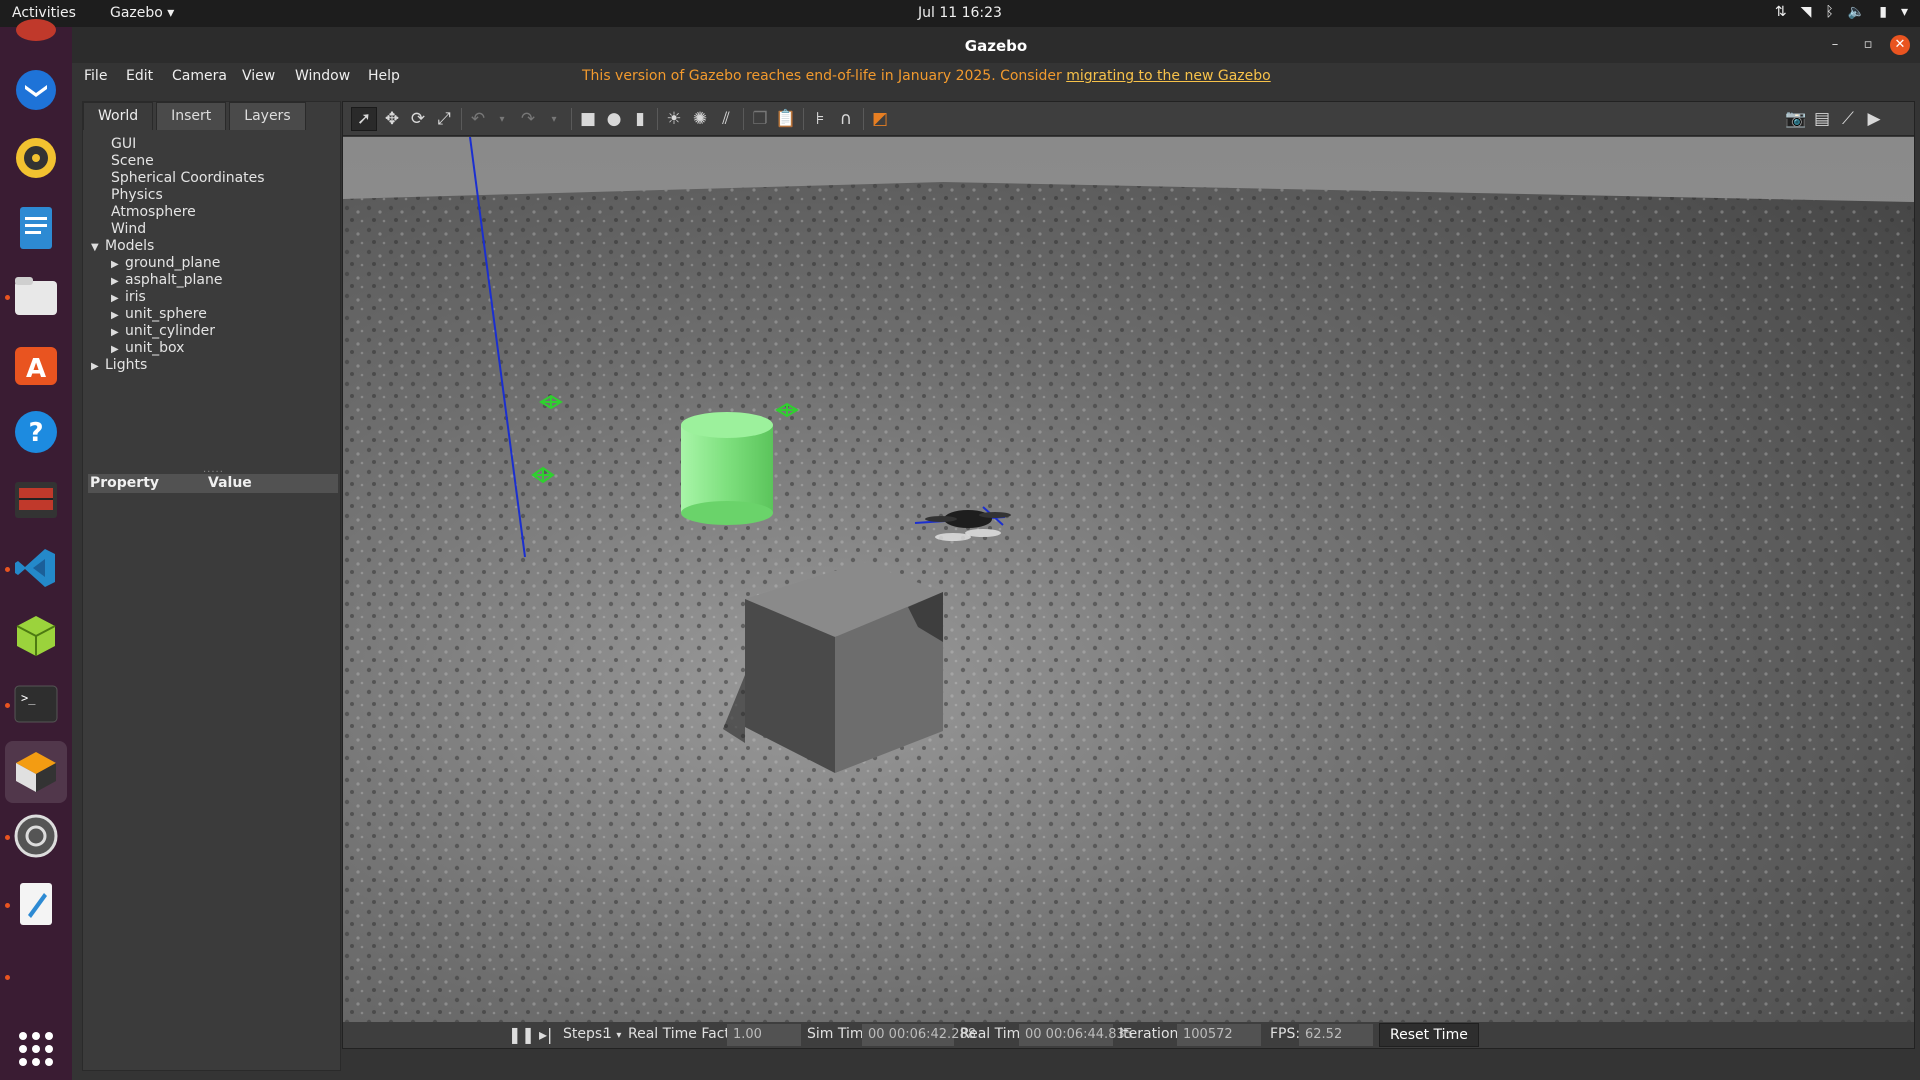 The width and height of the screenshot is (1920, 1080). Describe the element at coordinates (122, 246) in the screenshot. I see `tree-item-models: ▼ Models` at that location.